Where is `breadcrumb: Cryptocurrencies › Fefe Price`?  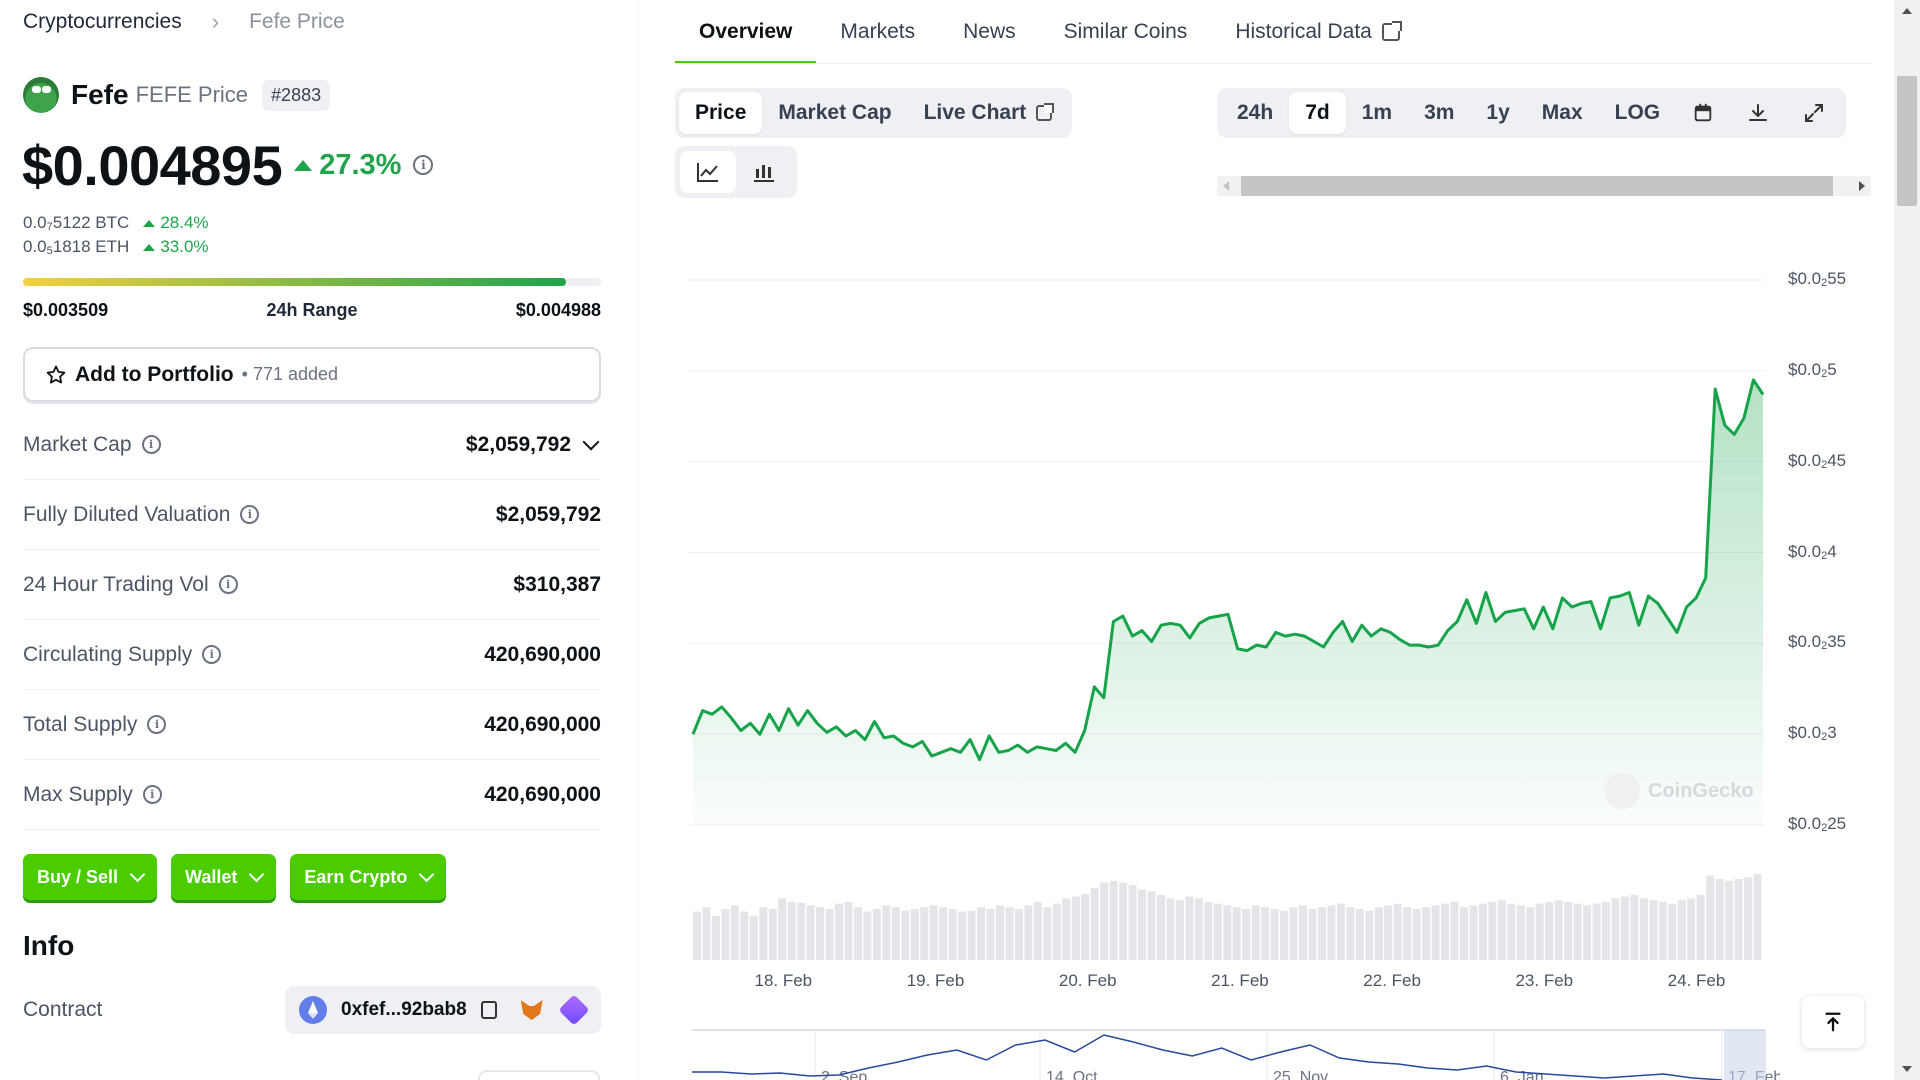 breadcrumb: Cryptocurrencies › Fefe Price is located at coordinates (184, 22).